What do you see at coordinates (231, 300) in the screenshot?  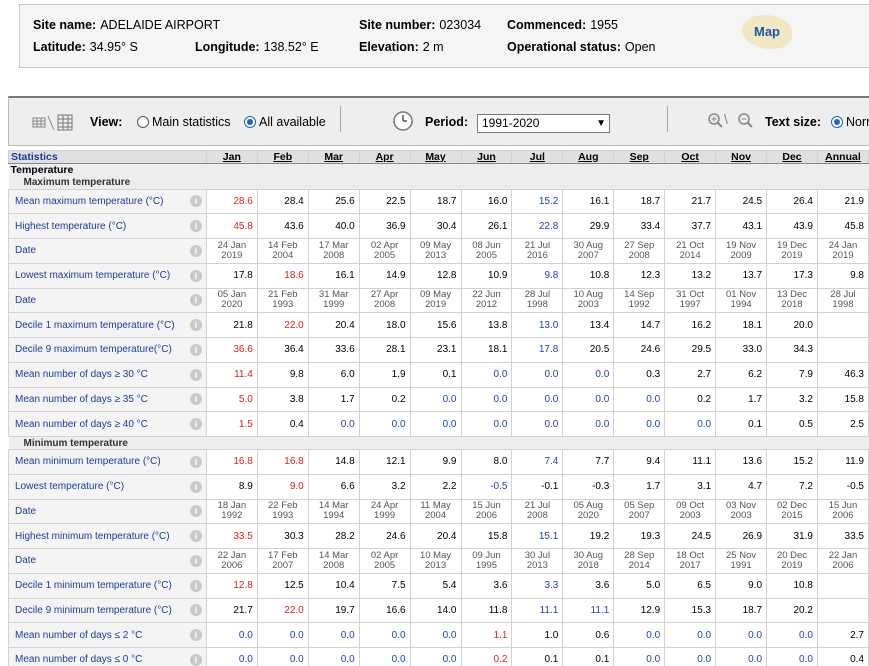 I see `date-cell: 05 Jan 2020` at bounding box center [231, 300].